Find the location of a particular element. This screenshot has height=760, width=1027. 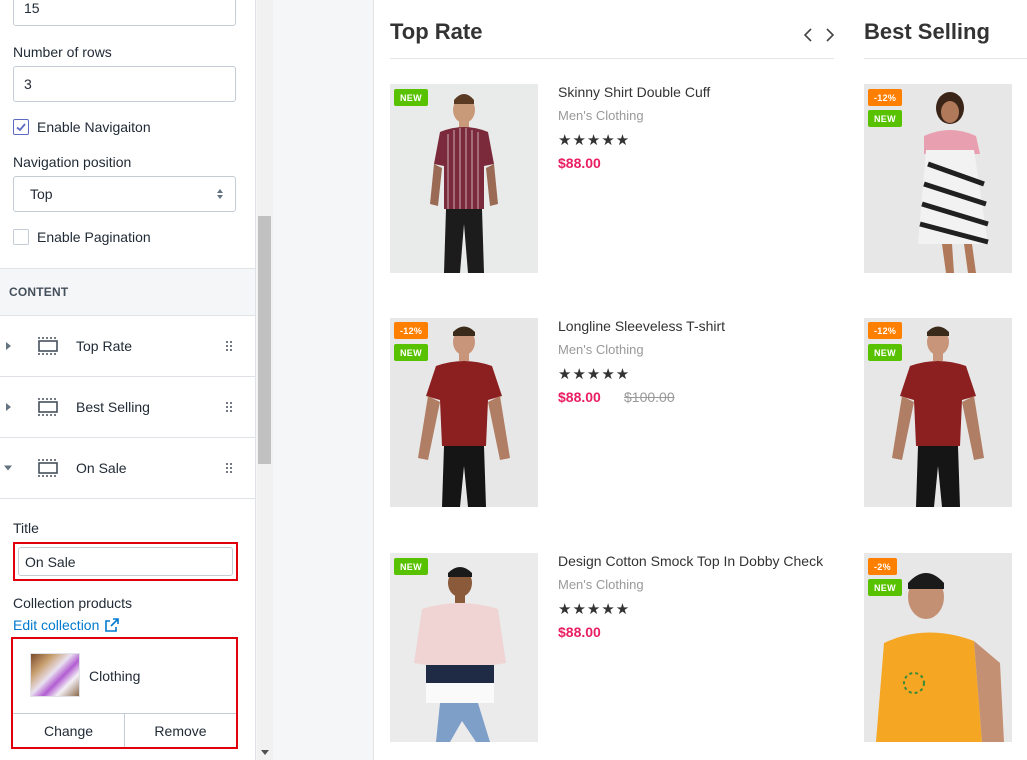

enable-navigation-checkbox is located at coordinates (21, 127).